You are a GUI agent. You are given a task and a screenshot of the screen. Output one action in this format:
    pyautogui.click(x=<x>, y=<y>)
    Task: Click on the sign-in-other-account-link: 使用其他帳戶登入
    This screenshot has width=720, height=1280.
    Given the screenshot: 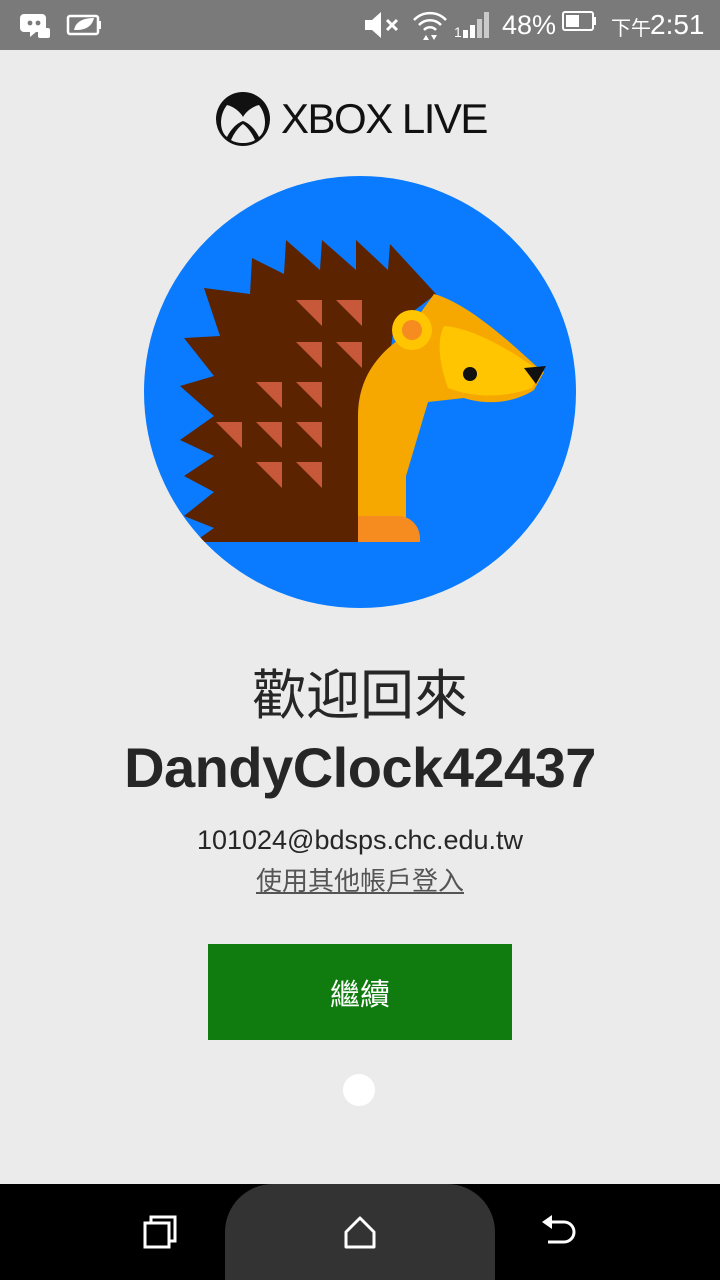 What is the action you would take?
    pyautogui.click(x=360, y=882)
    